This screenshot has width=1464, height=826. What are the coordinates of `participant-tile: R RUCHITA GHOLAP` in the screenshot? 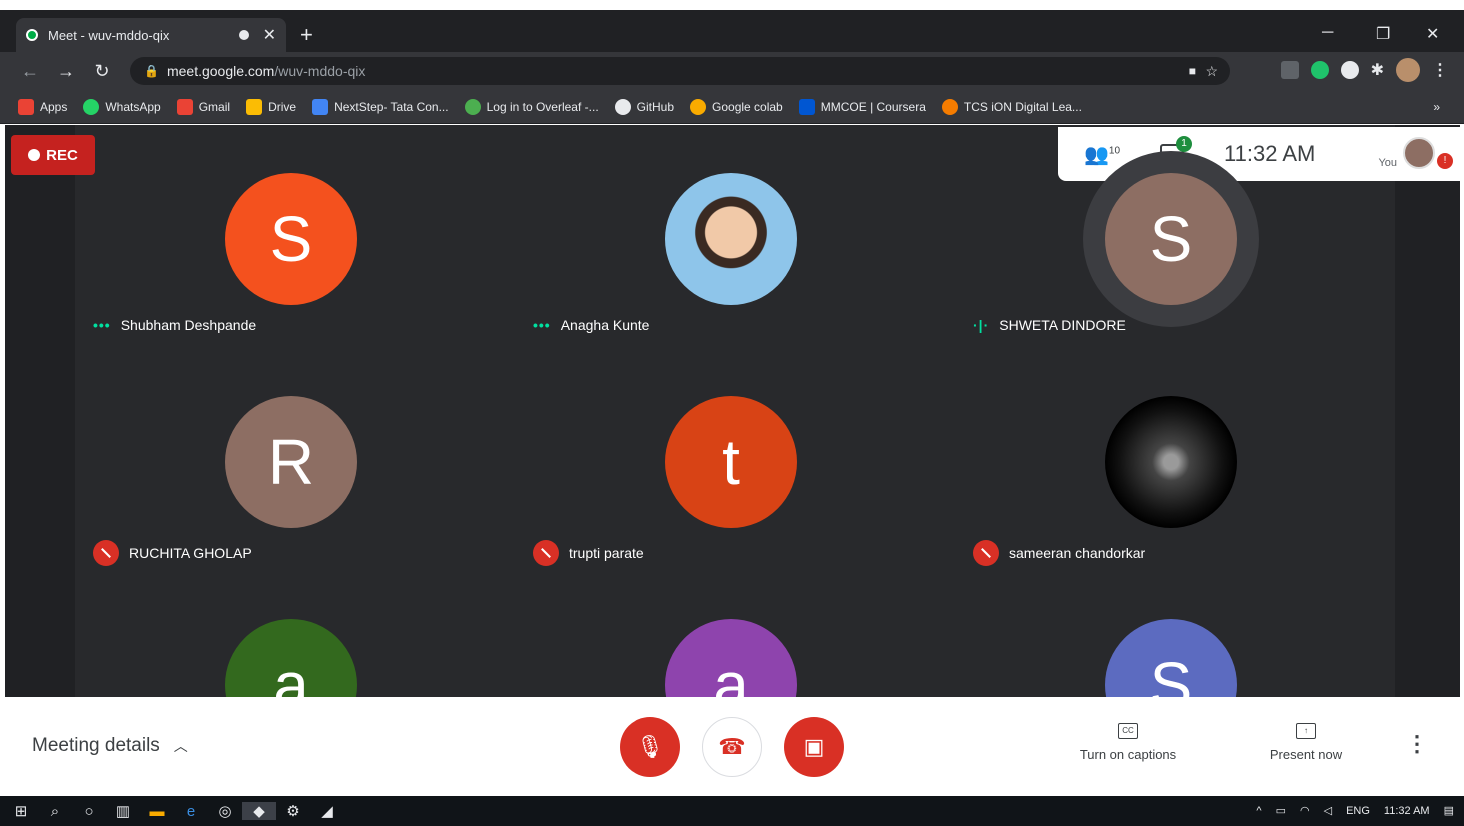 It's located at (303, 459).